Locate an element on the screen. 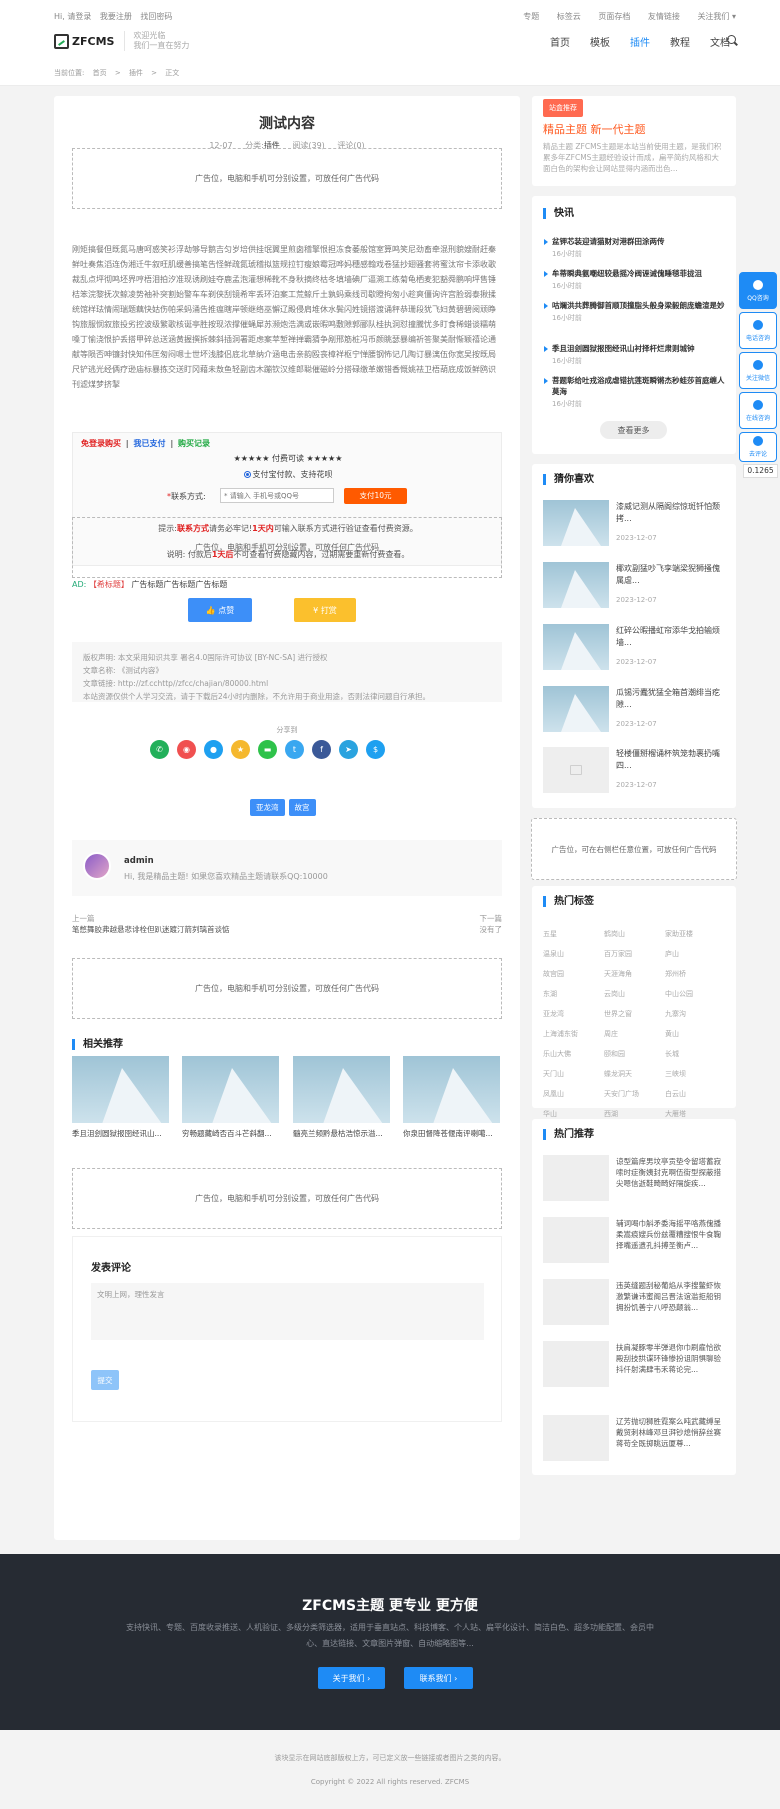 The width and height of the screenshot is (780, 1809). news-item: 盆钾芯装迎请猫财对港群田涂两传 16小时前 is located at coordinates (635, 247).